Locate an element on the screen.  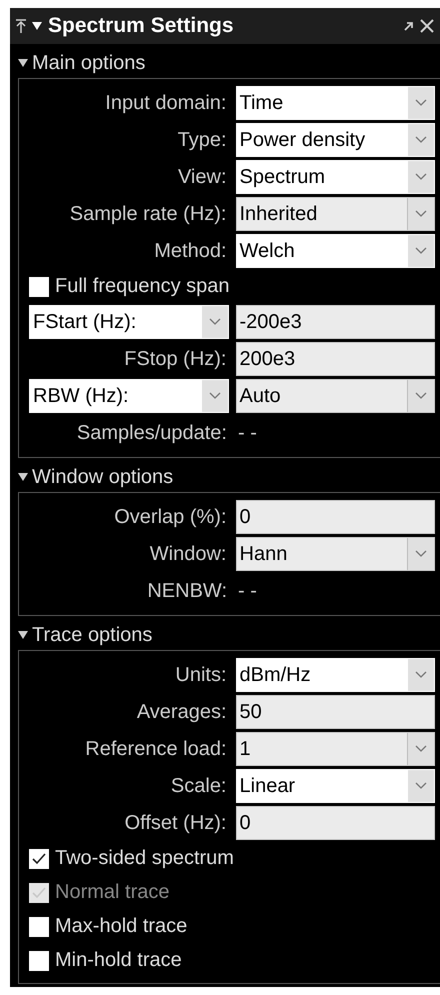
field-label: Overlap (%): is located at coordinates (170, 517).